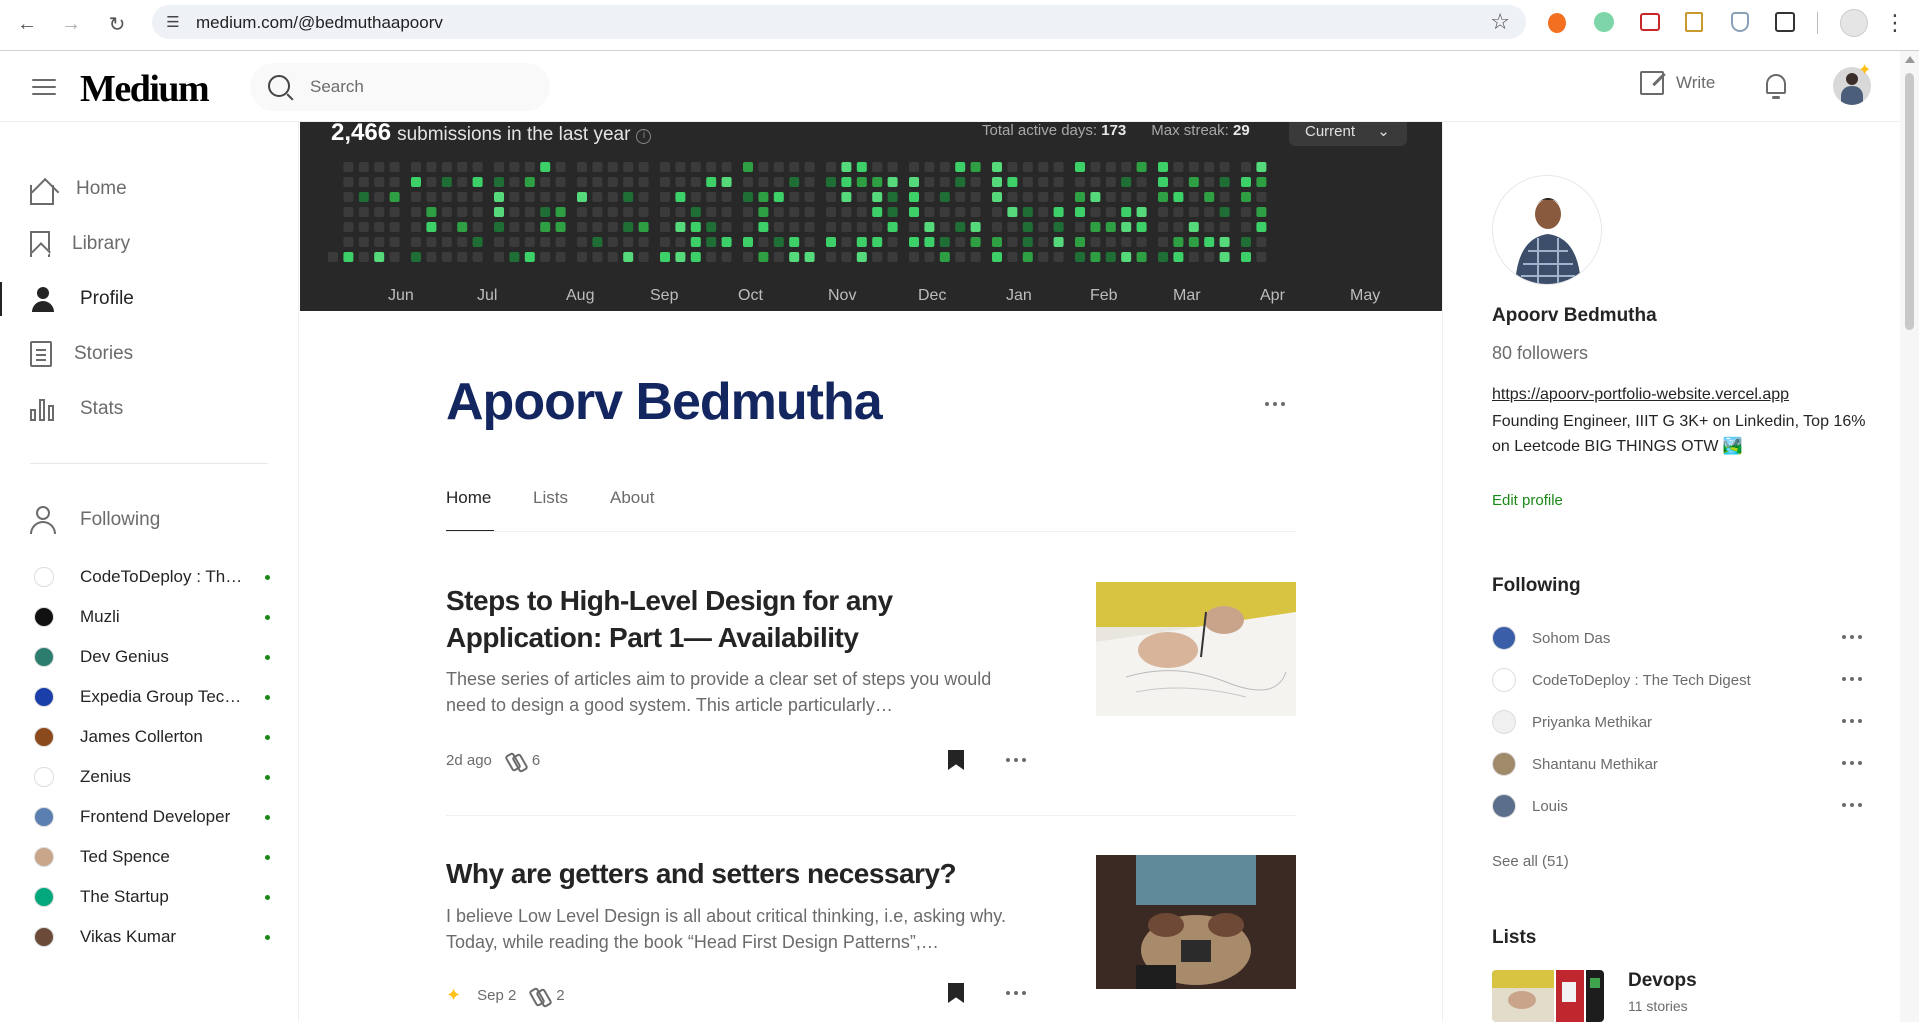 This screenshot has height=1022, width=1919. What do you see at coordinates (1500, 22) in the screenshot?
I see `bookmark-star-icon: ☆` at bounding box center [1500, 22].